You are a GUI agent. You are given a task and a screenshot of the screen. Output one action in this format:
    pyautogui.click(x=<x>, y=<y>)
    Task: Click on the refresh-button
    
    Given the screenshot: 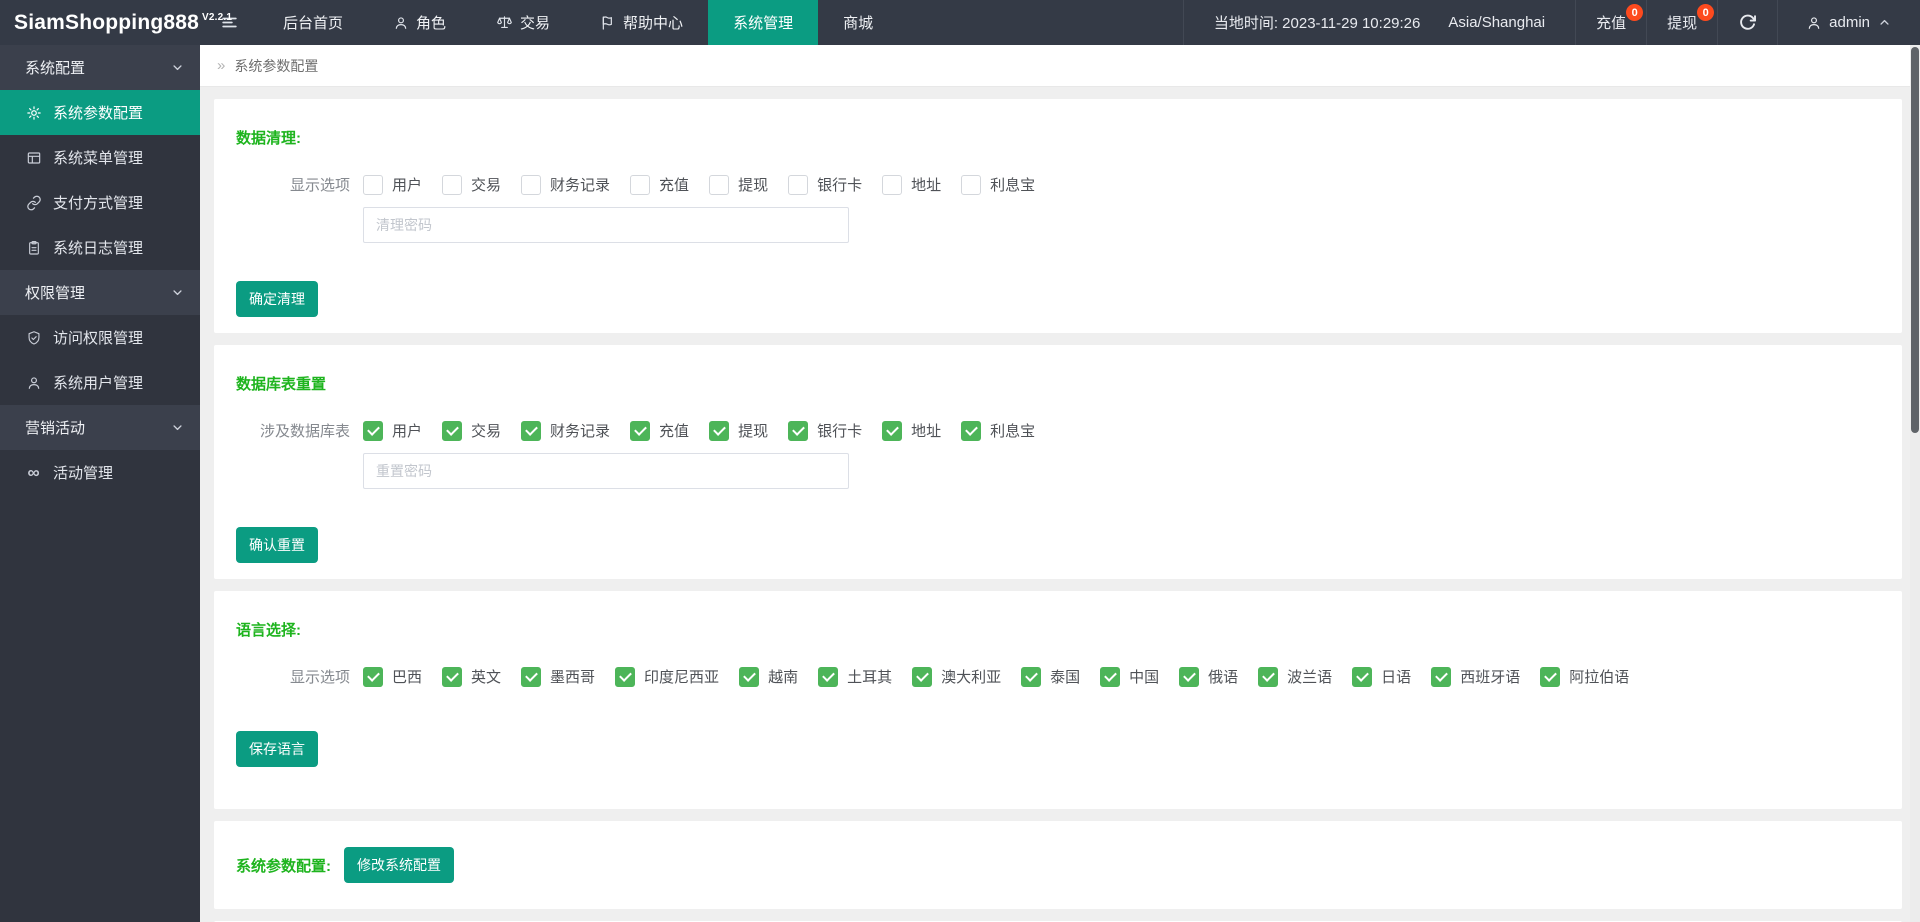 What is the action you would take?
    pyautogui.click(x=1747, y=22)
    